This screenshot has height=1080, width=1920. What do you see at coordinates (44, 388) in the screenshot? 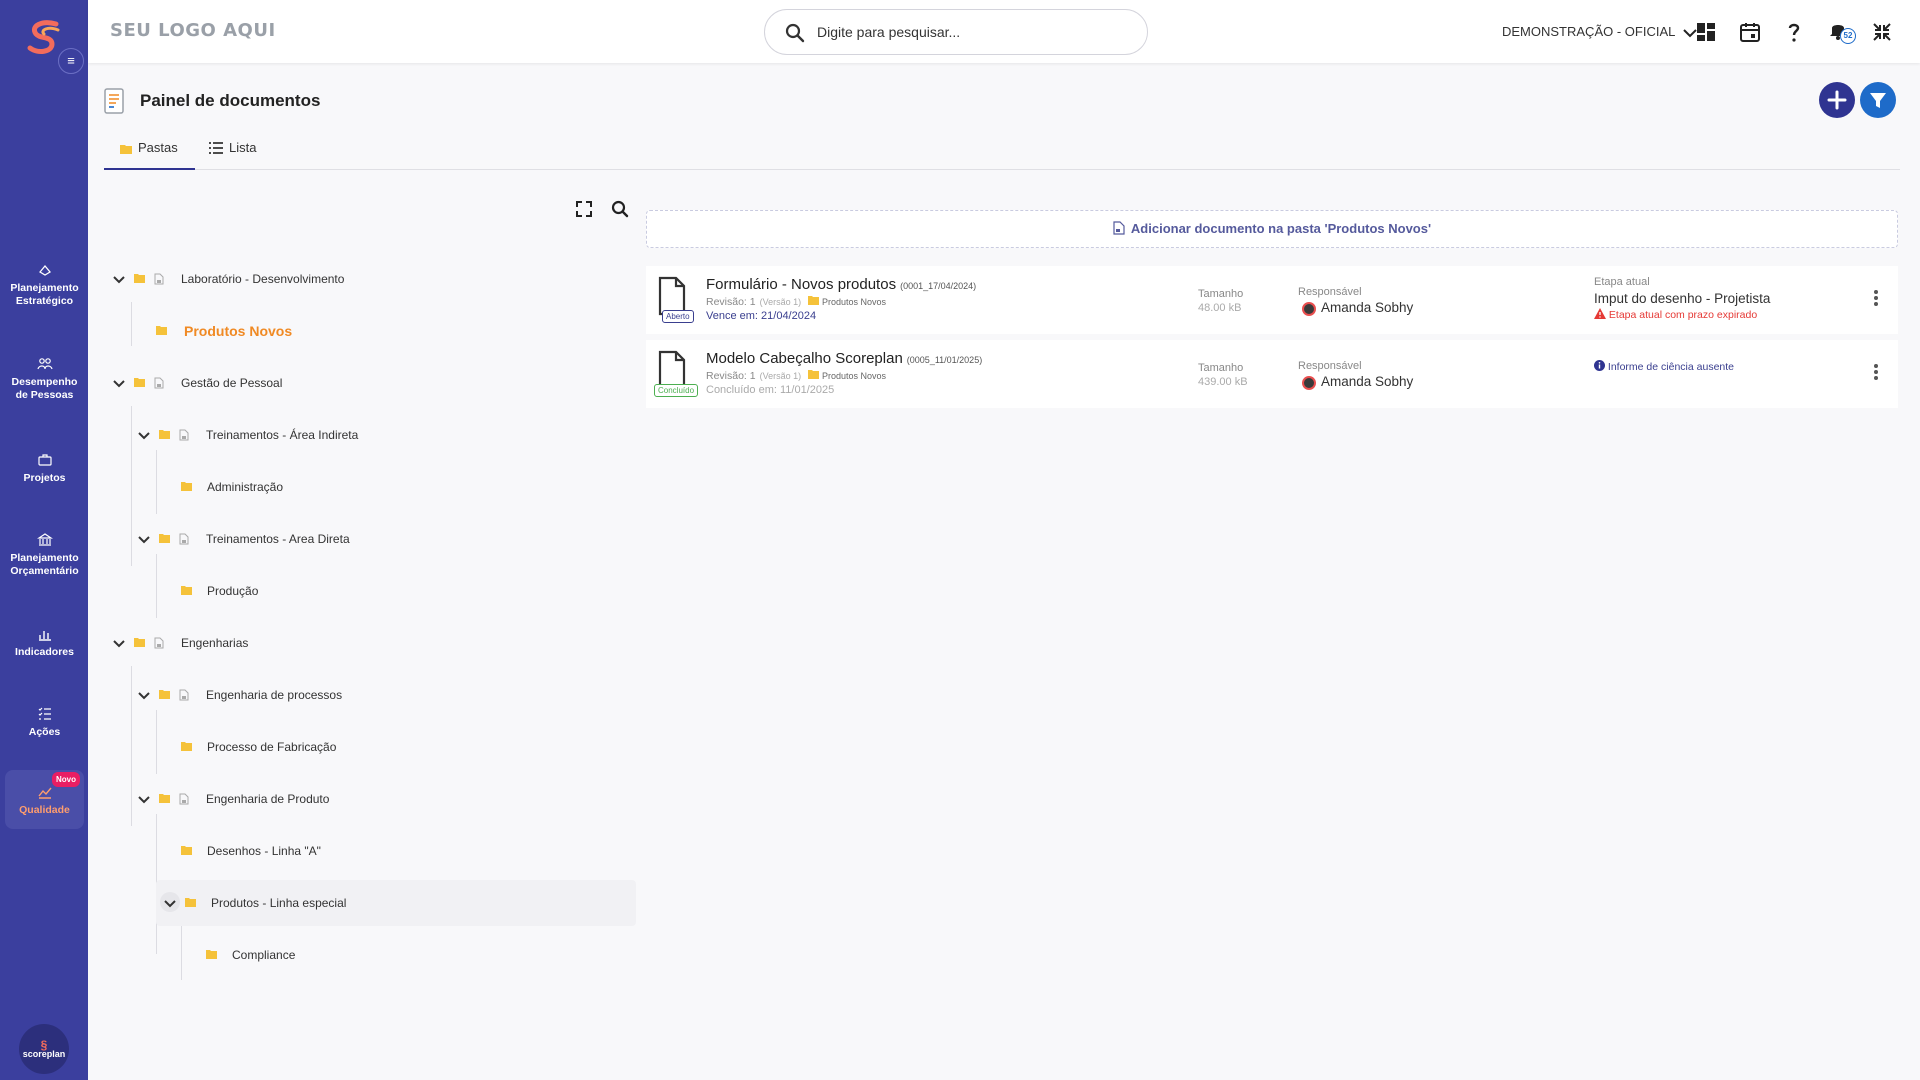
I see `sidebar-item-label: Desempenho de Pessoas` at bounding box center [44, 388].